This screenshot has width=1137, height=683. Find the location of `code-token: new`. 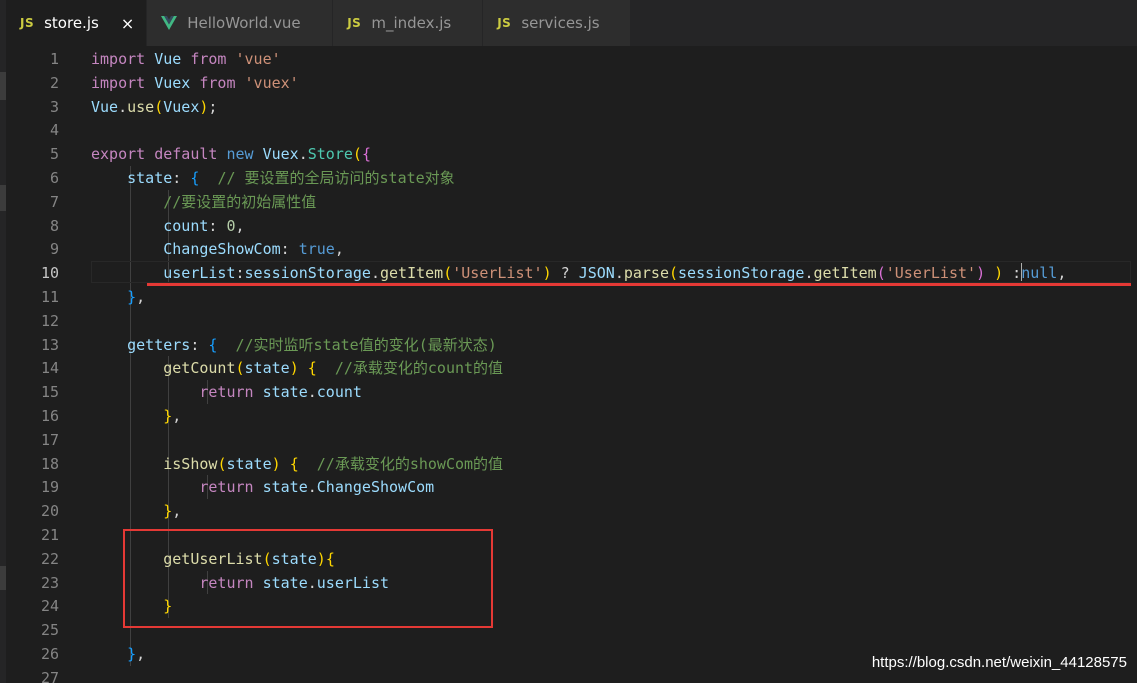

code-token: new is located at coordinates (240, 154).